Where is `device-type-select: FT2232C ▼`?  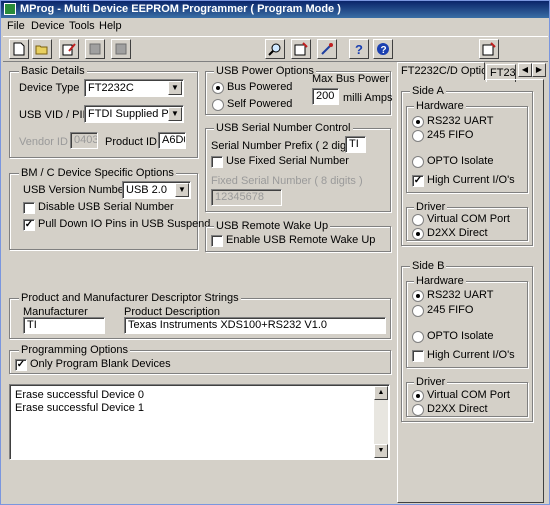
device-type-select: FT2232C ▼ is located at coordinates (134, 88).